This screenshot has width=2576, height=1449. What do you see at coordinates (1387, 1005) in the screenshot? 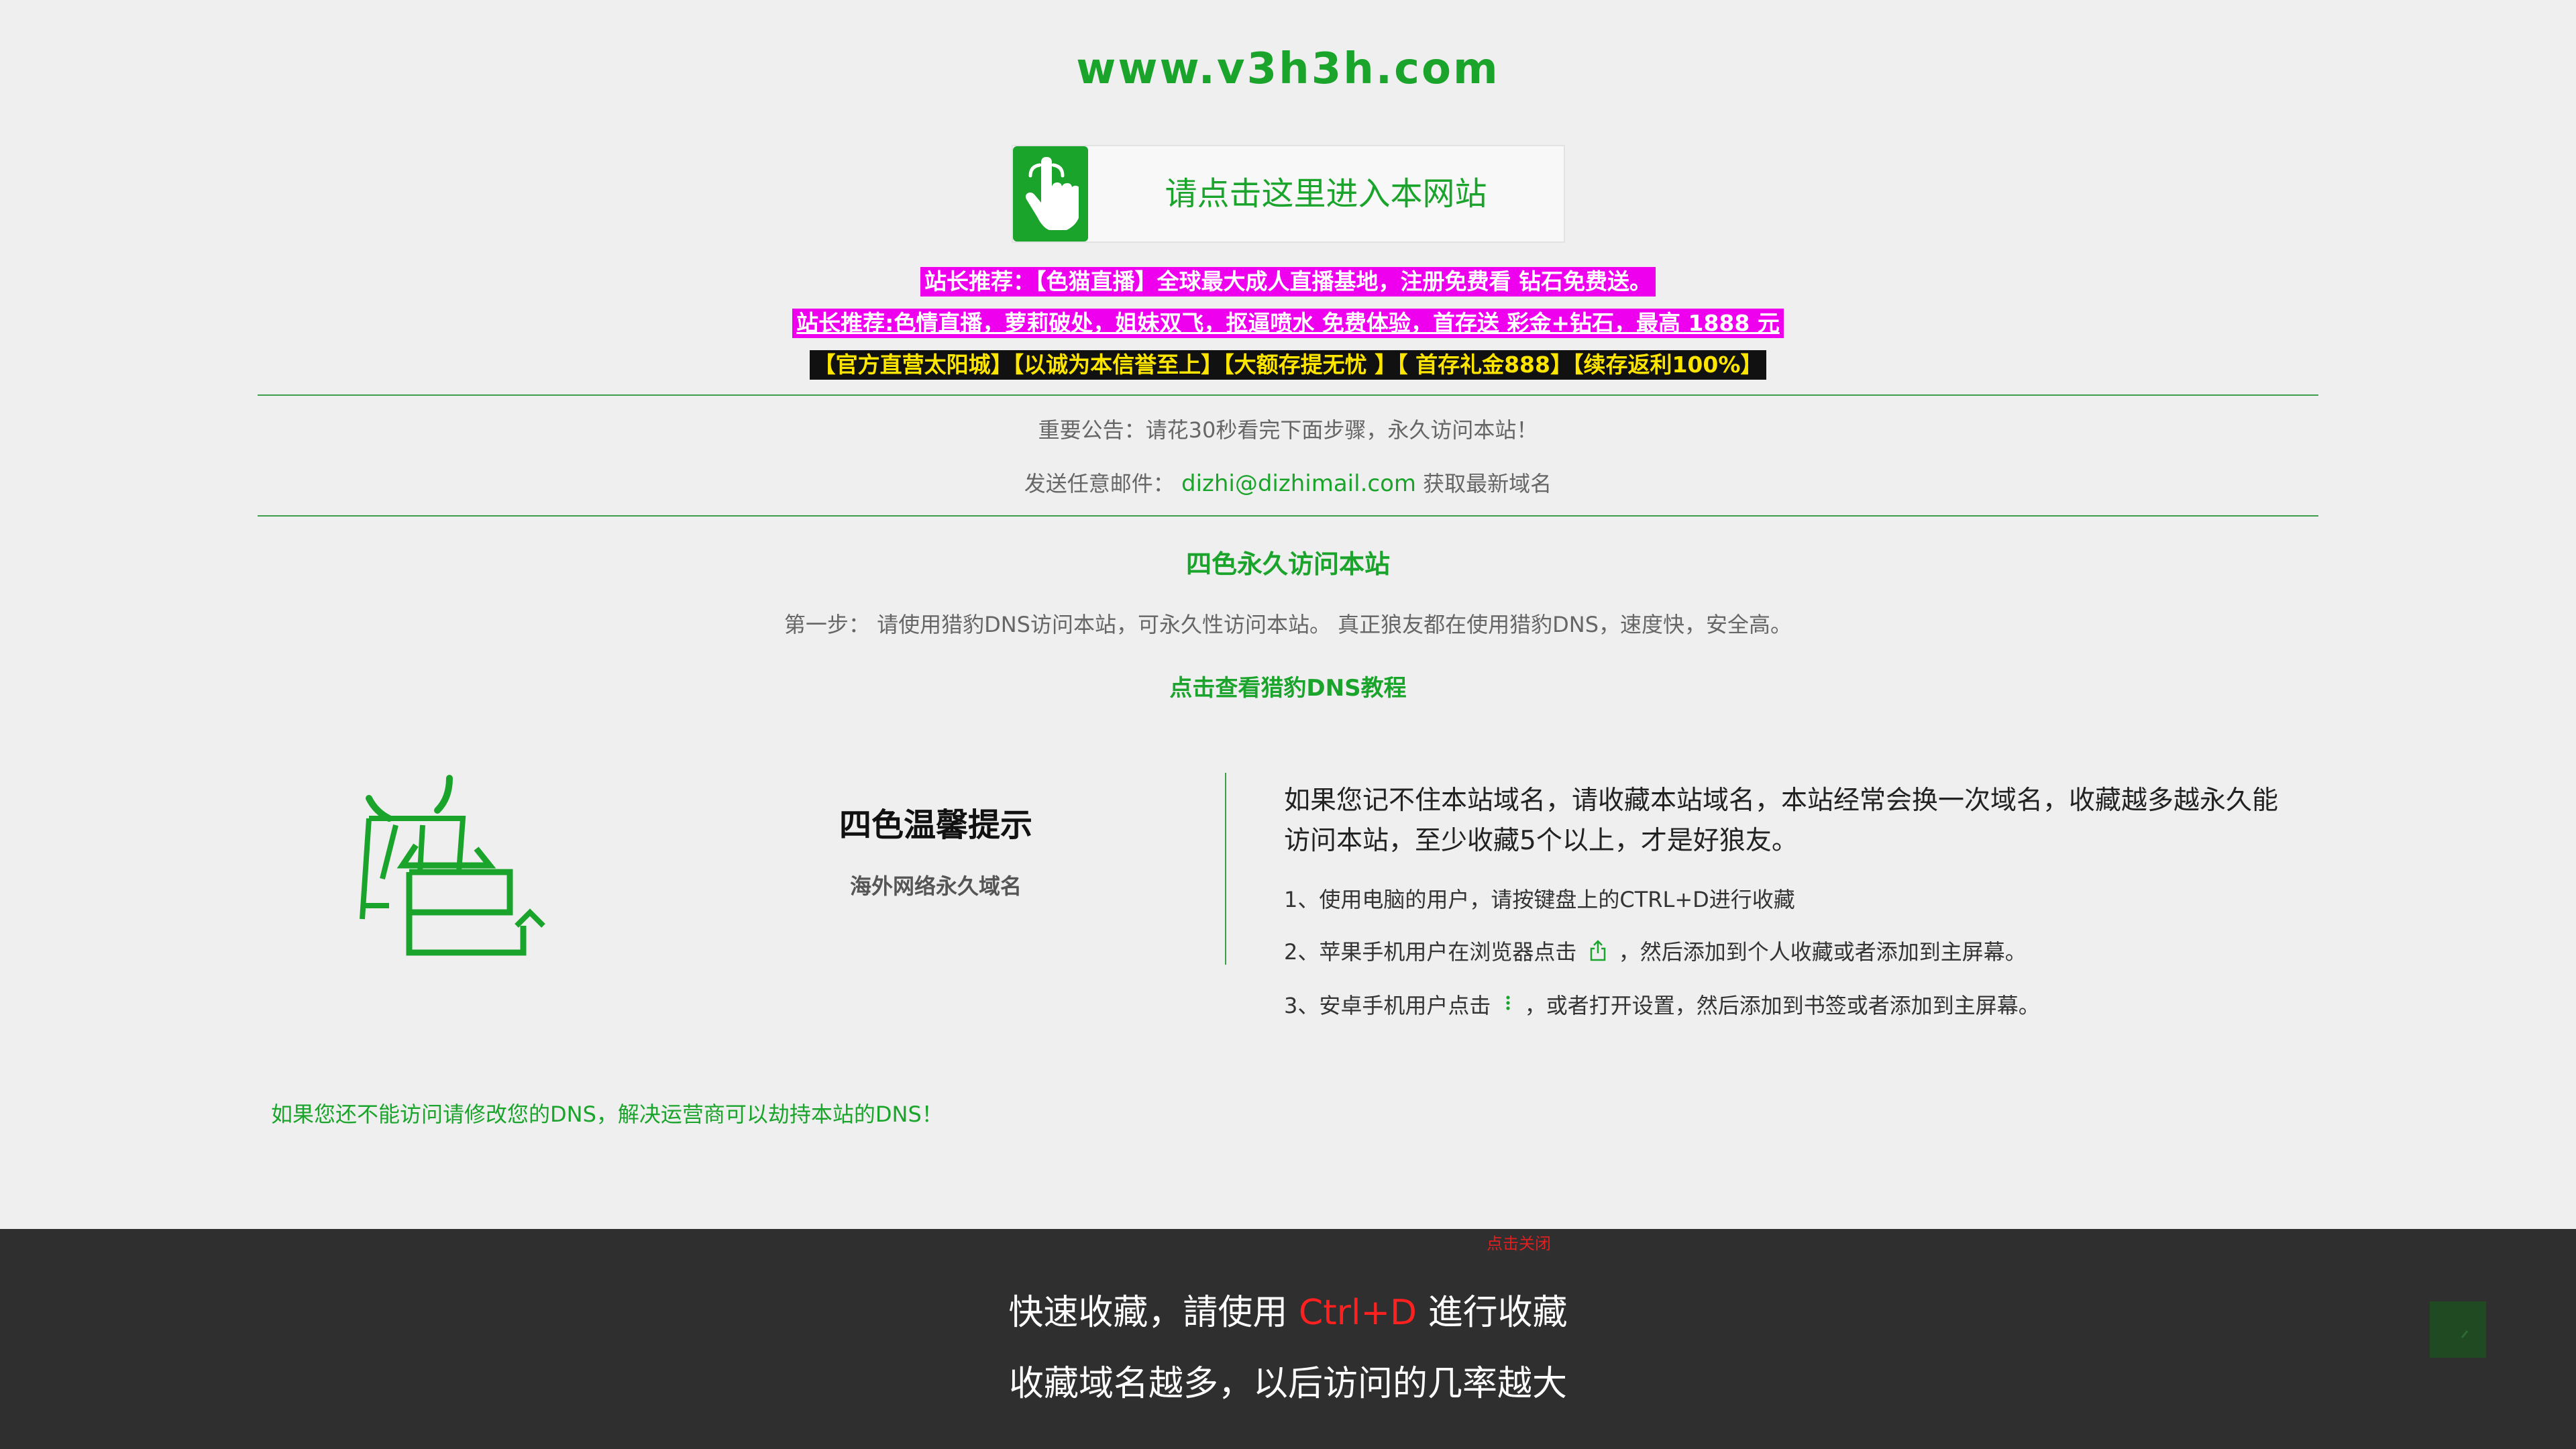
I see `tip-android-prefix: 3、安卓手机用户点击` at bounding box center [1387, 1005].